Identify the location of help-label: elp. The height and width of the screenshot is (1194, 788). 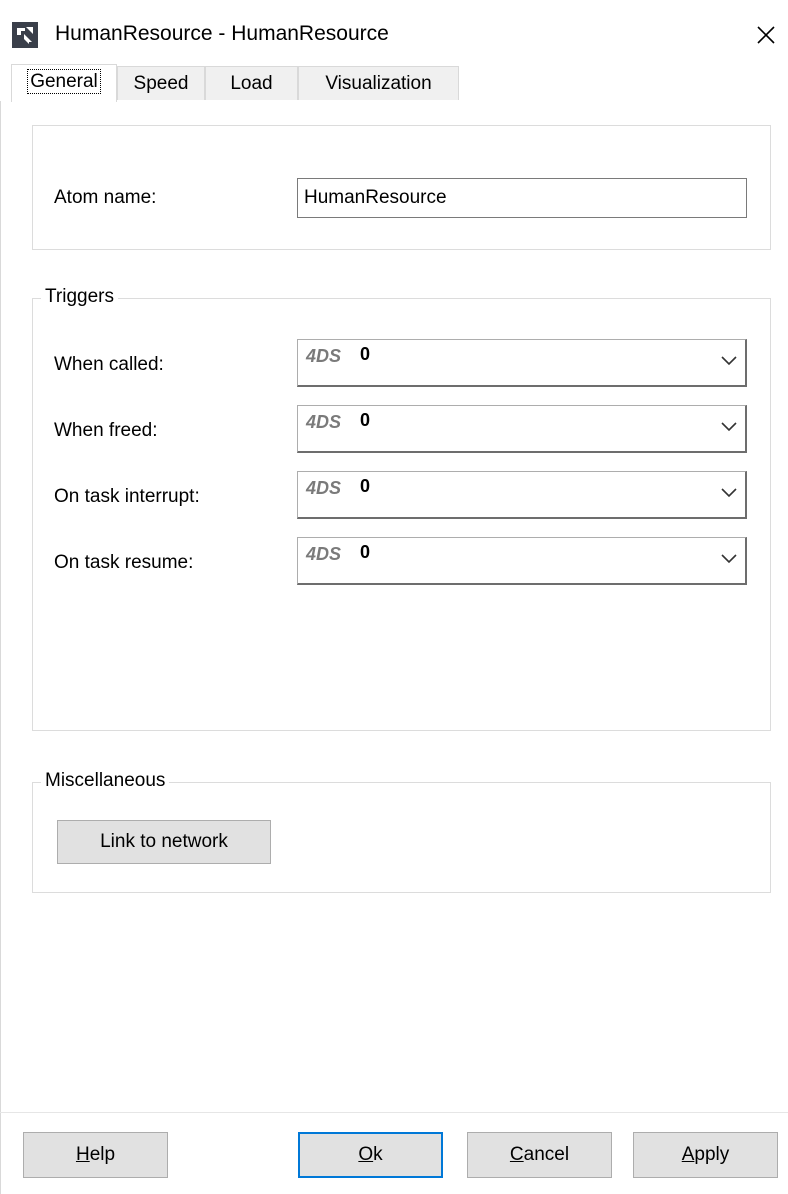
(102, 1154).